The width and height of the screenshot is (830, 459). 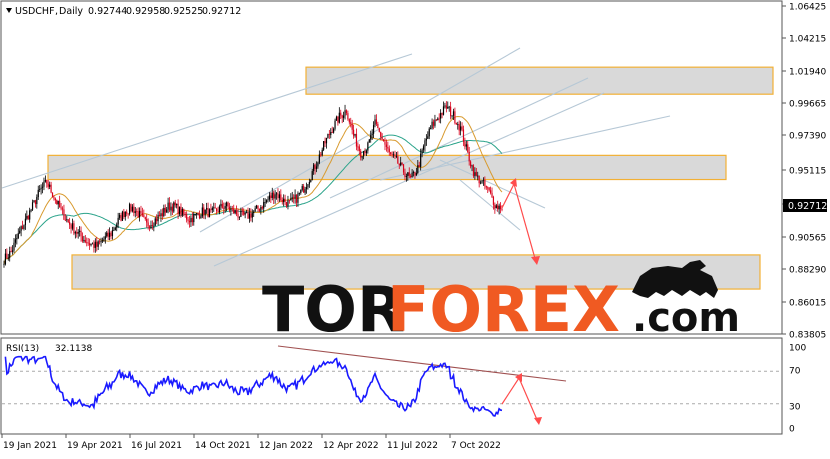 What do you see at coordinates (412, 446) in the screenshot?
I see `time-tick-label: 11 Jul 2022` at bounding box center [412, 446].